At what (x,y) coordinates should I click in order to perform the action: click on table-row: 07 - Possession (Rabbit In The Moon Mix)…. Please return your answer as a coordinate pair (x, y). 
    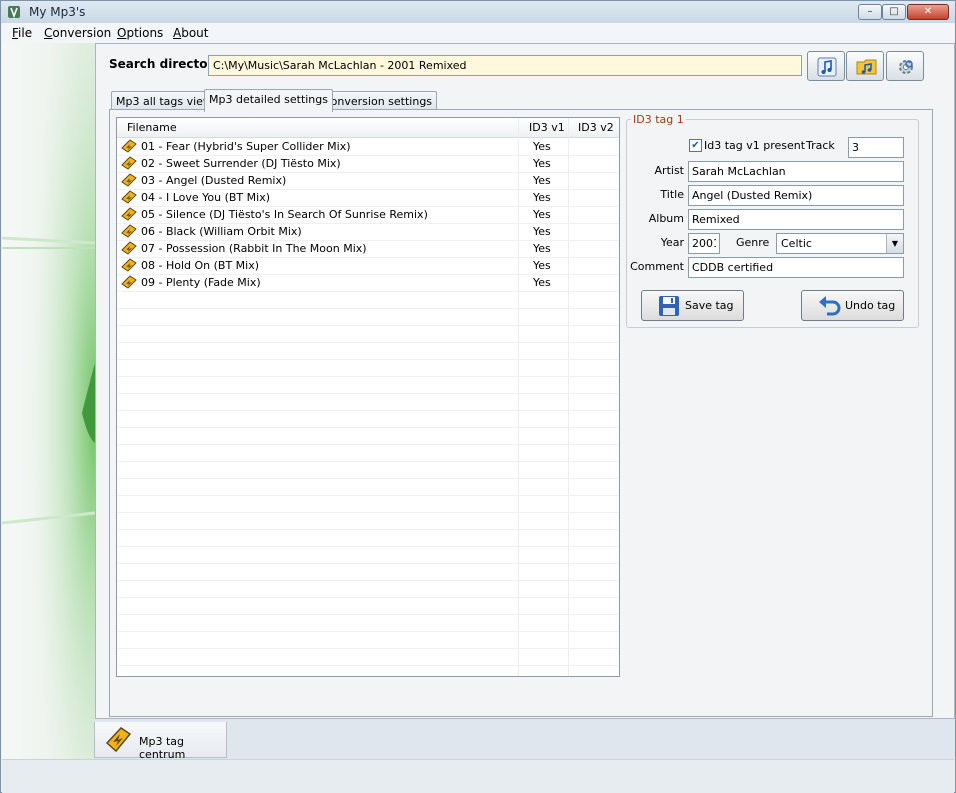
    Looking at the image, I should click on (368, 249).